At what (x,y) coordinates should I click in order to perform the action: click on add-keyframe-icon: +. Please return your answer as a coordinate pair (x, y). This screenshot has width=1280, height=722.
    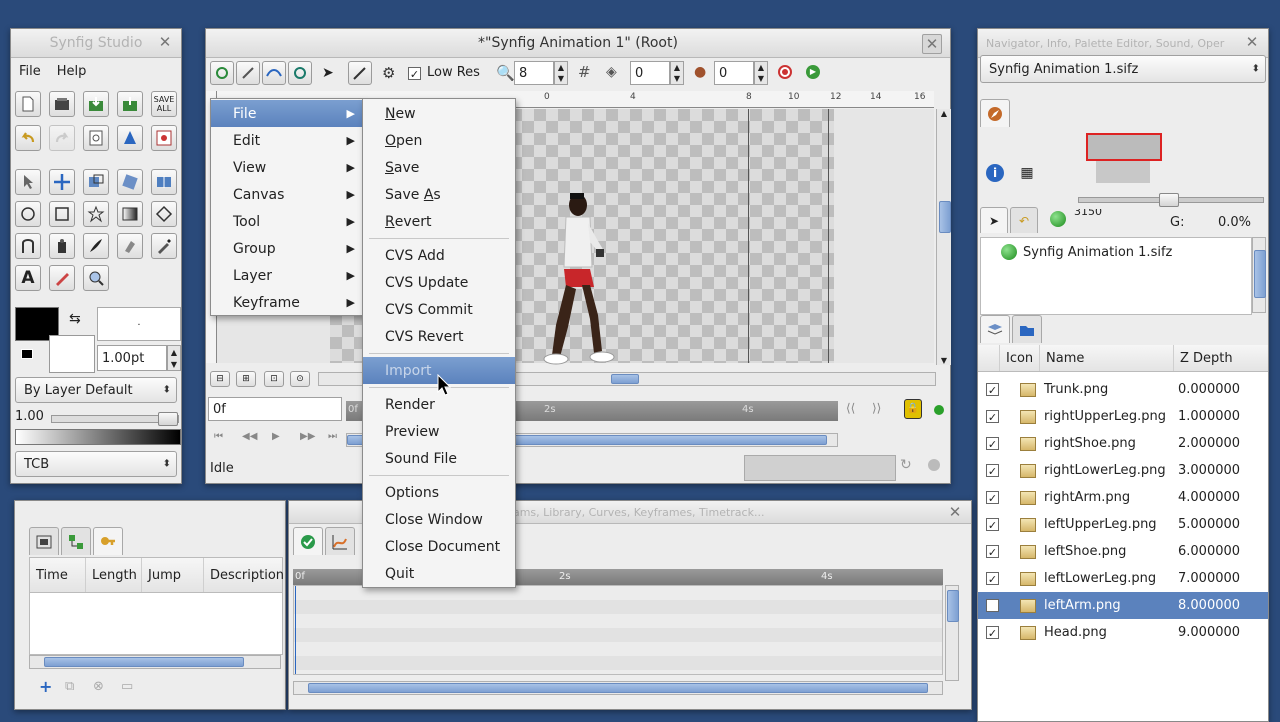
    Looking at the image, I should click on (45, 686).